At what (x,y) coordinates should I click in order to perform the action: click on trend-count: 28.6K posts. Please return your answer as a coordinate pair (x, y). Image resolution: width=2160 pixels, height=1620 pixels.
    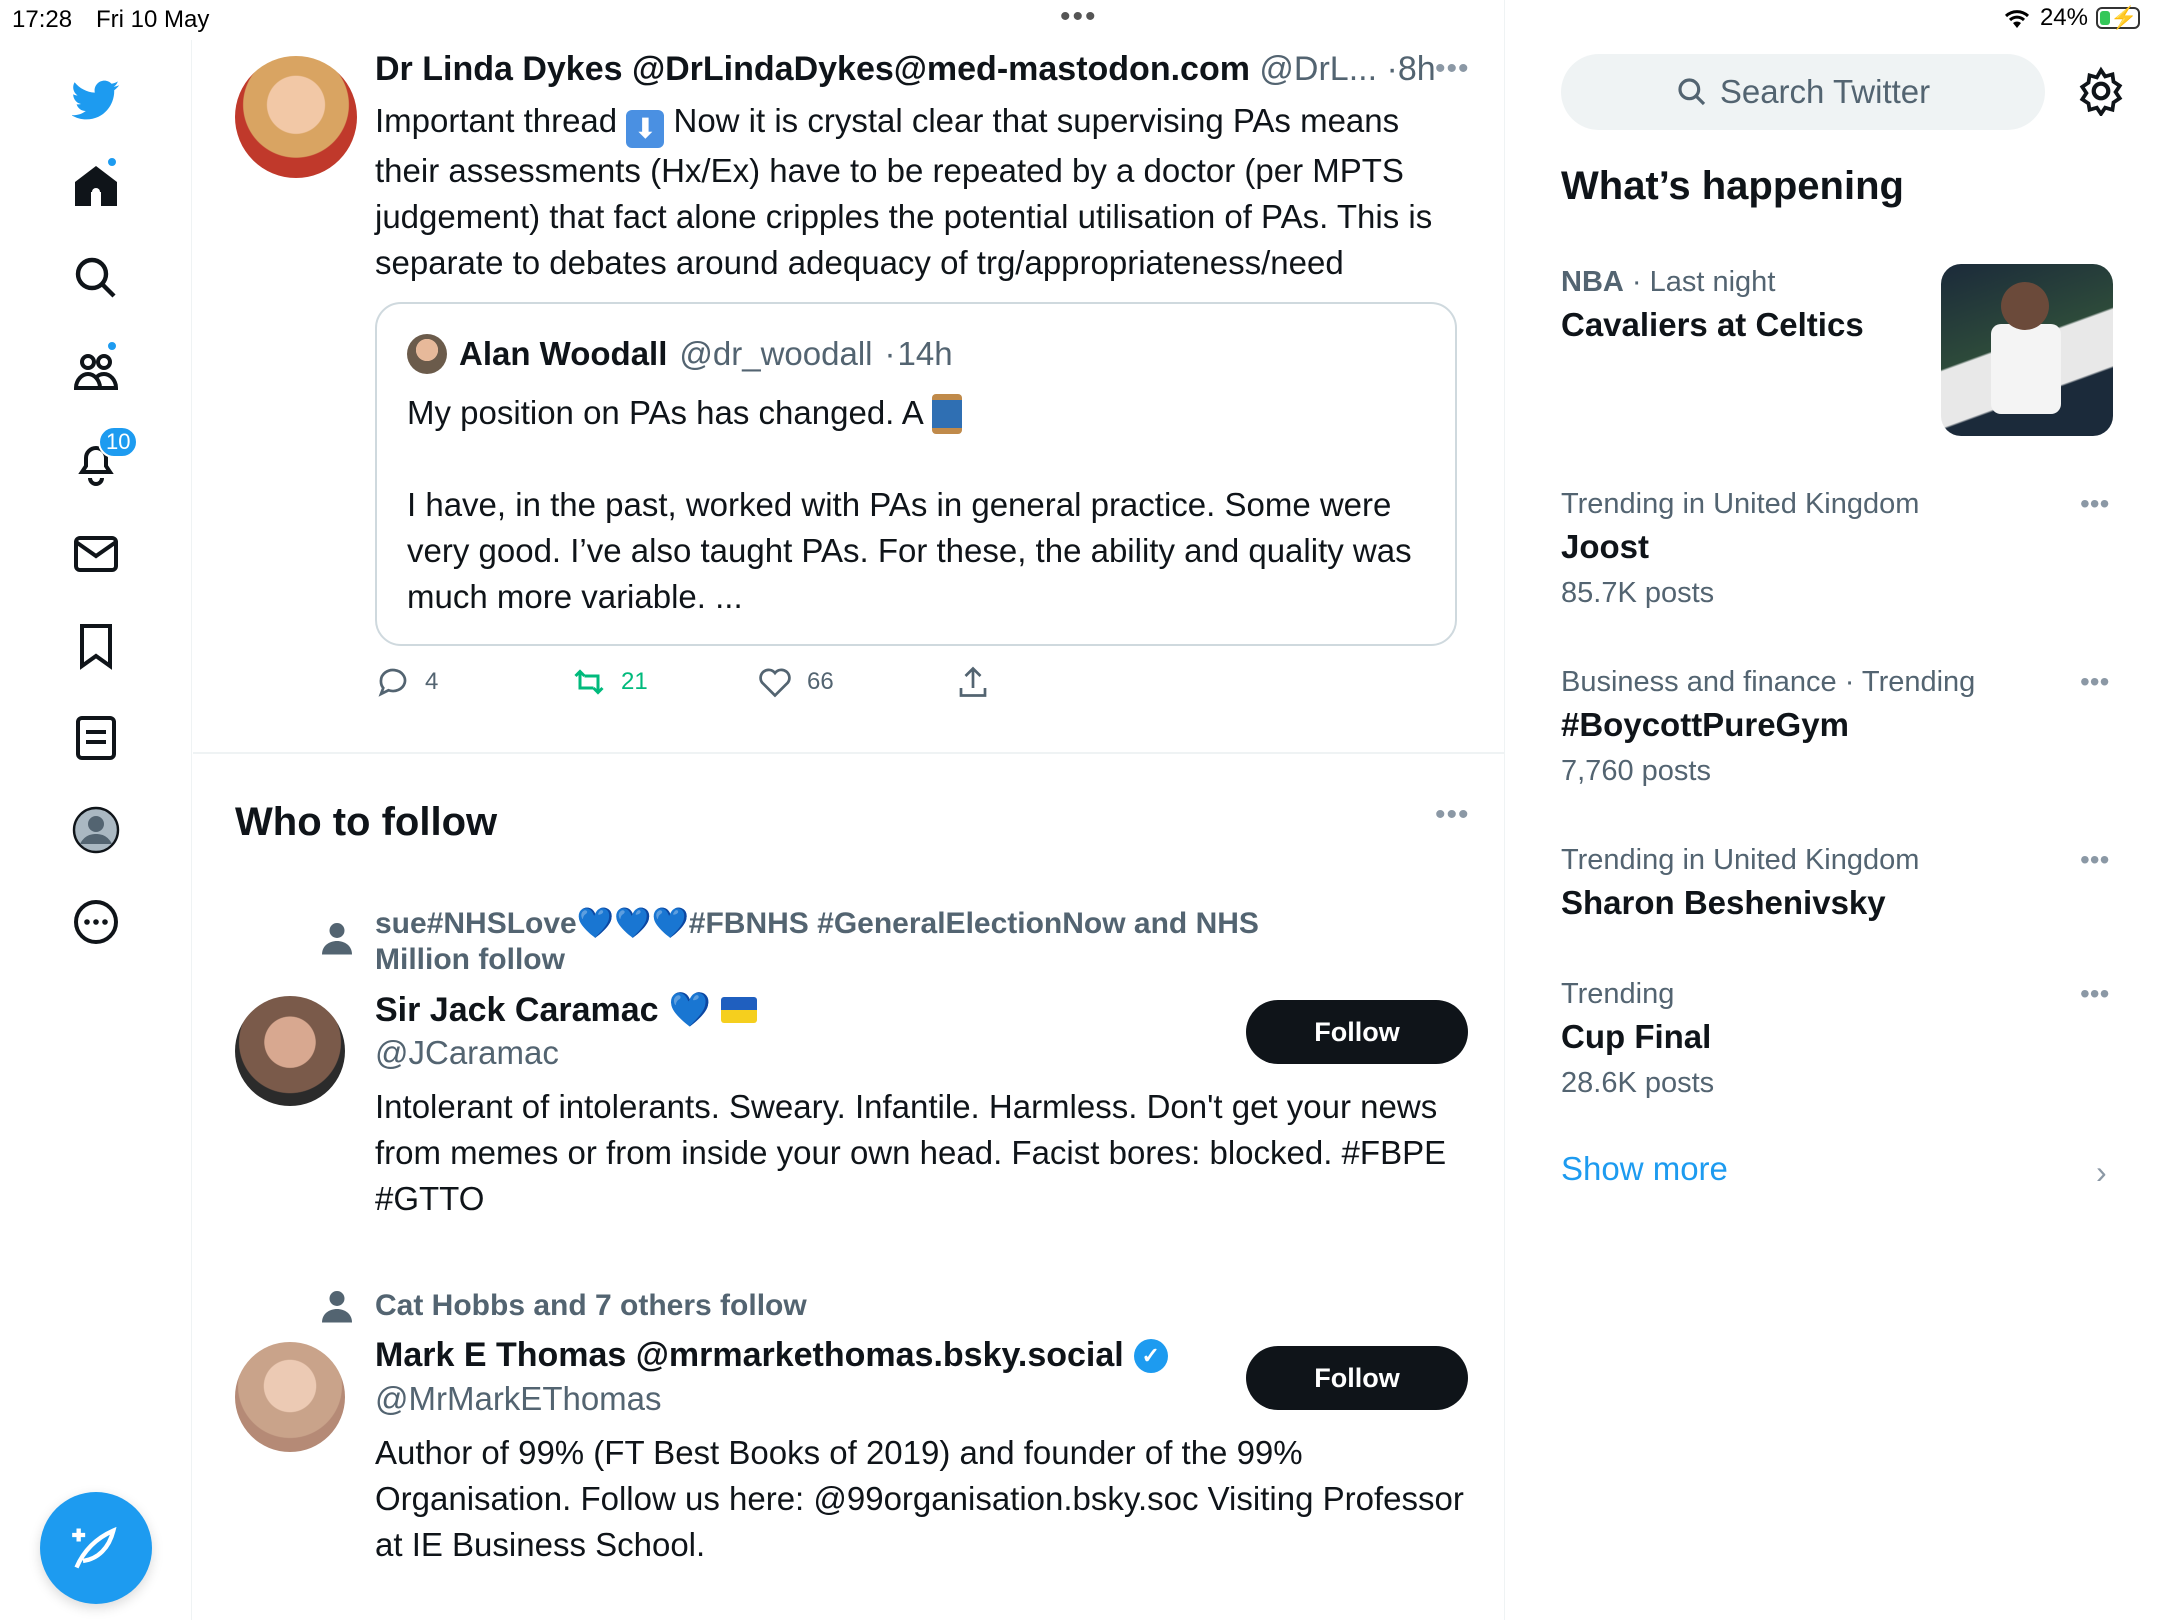
    Looking at the image, I should click on (1638, 1083).